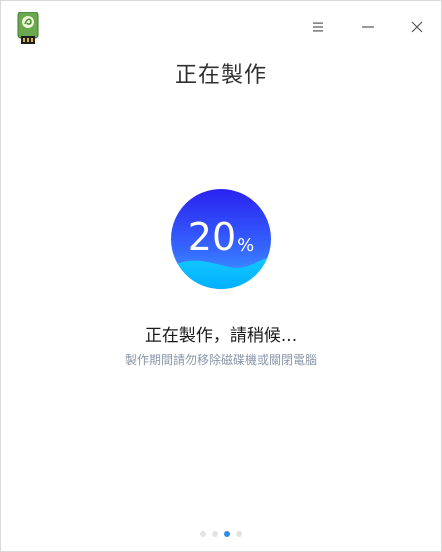 The width and height of the screenshot is (442, 552). Describe the element at coordinates (212, 237) in the screenshot. I see `progress-value: 20` at that location.